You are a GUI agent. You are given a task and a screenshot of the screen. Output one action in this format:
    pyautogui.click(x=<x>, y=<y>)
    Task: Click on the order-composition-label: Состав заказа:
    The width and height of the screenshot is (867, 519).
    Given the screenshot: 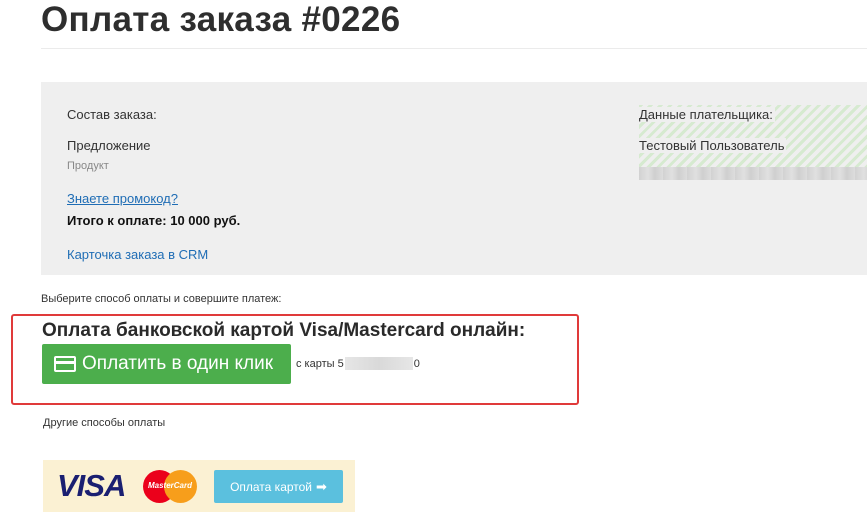 What is the action you would take?
    pyautogui.click(x=112, y=114)
    